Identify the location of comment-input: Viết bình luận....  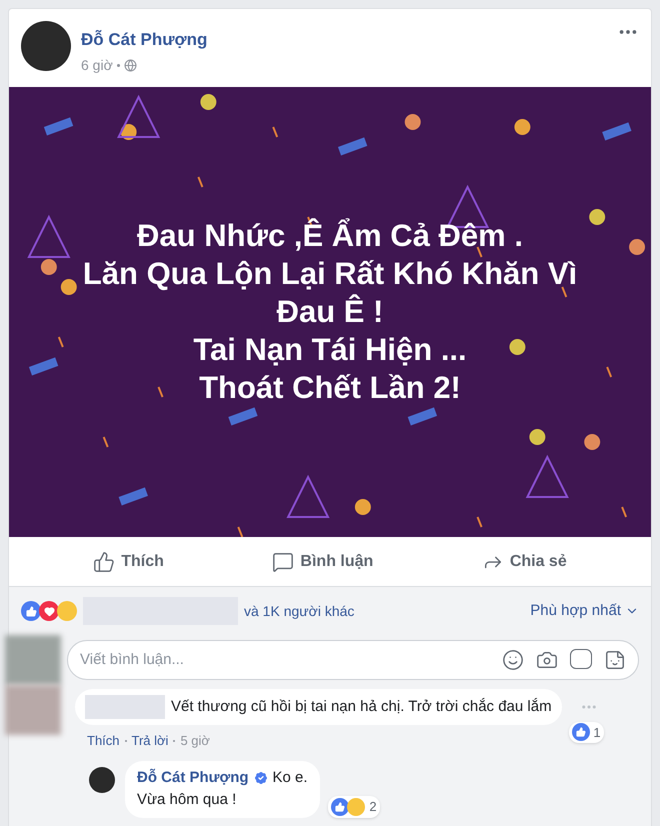
(291, 660).